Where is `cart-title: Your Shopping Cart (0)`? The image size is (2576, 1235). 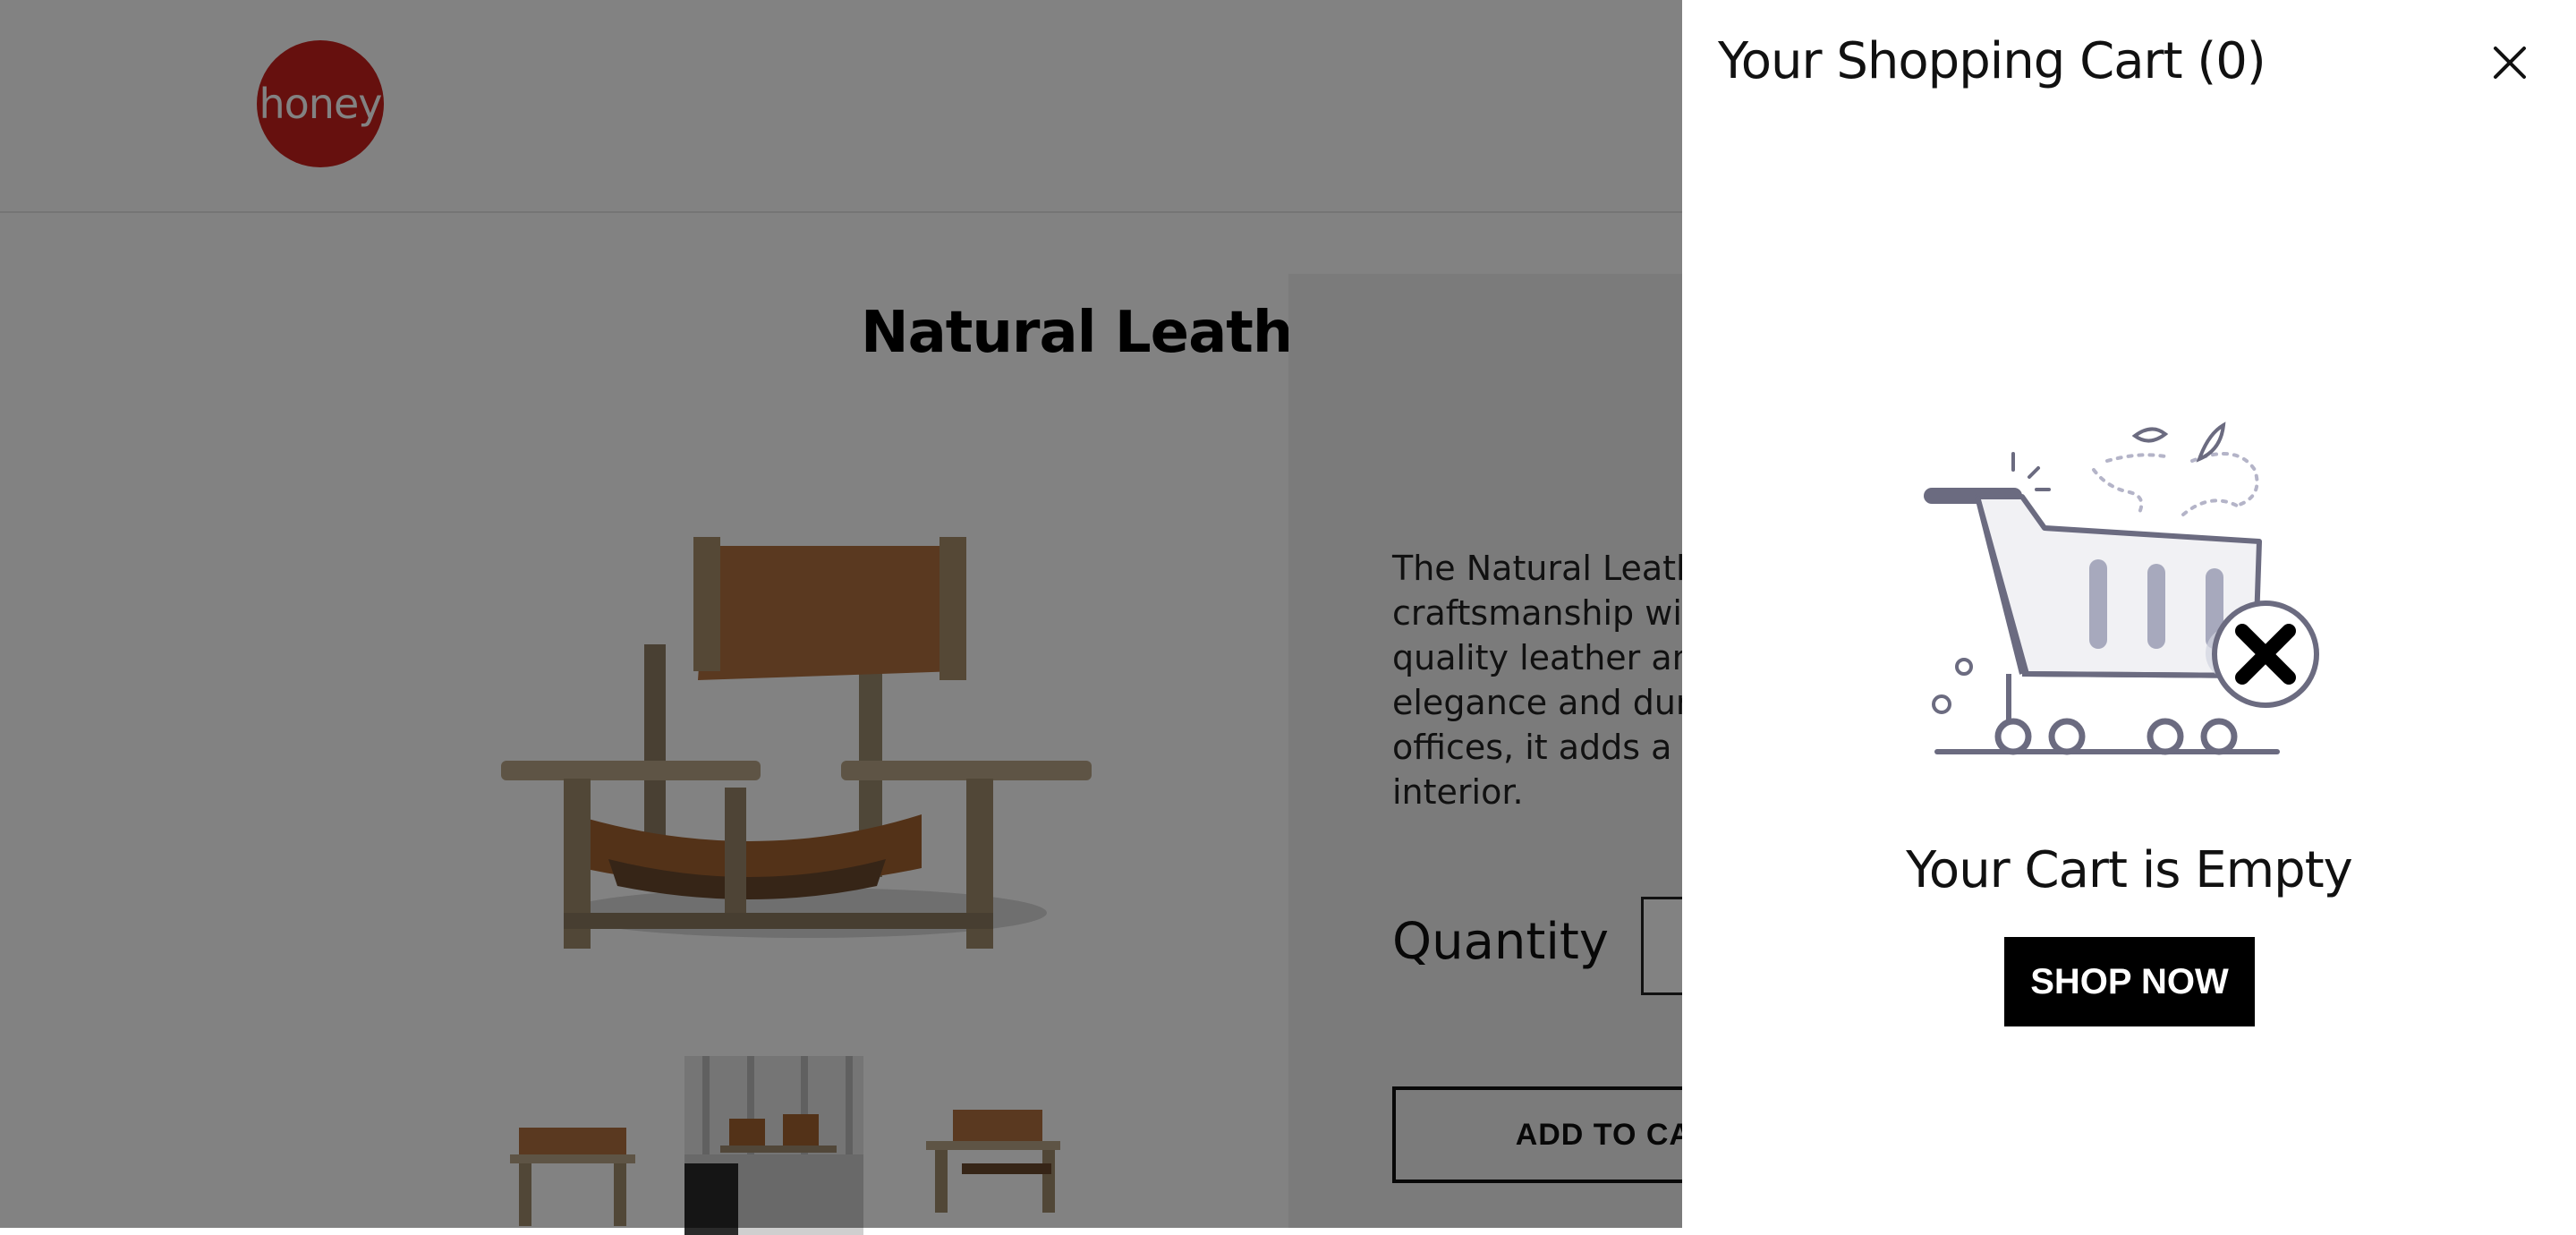 cart-title: Your Shopping Cart (0) is located at coordinates (1992, 61).